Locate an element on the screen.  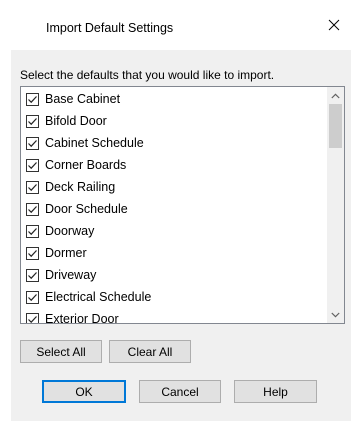
list-item-corner-boards: Corner Boards is located at coordinates (172, 165).